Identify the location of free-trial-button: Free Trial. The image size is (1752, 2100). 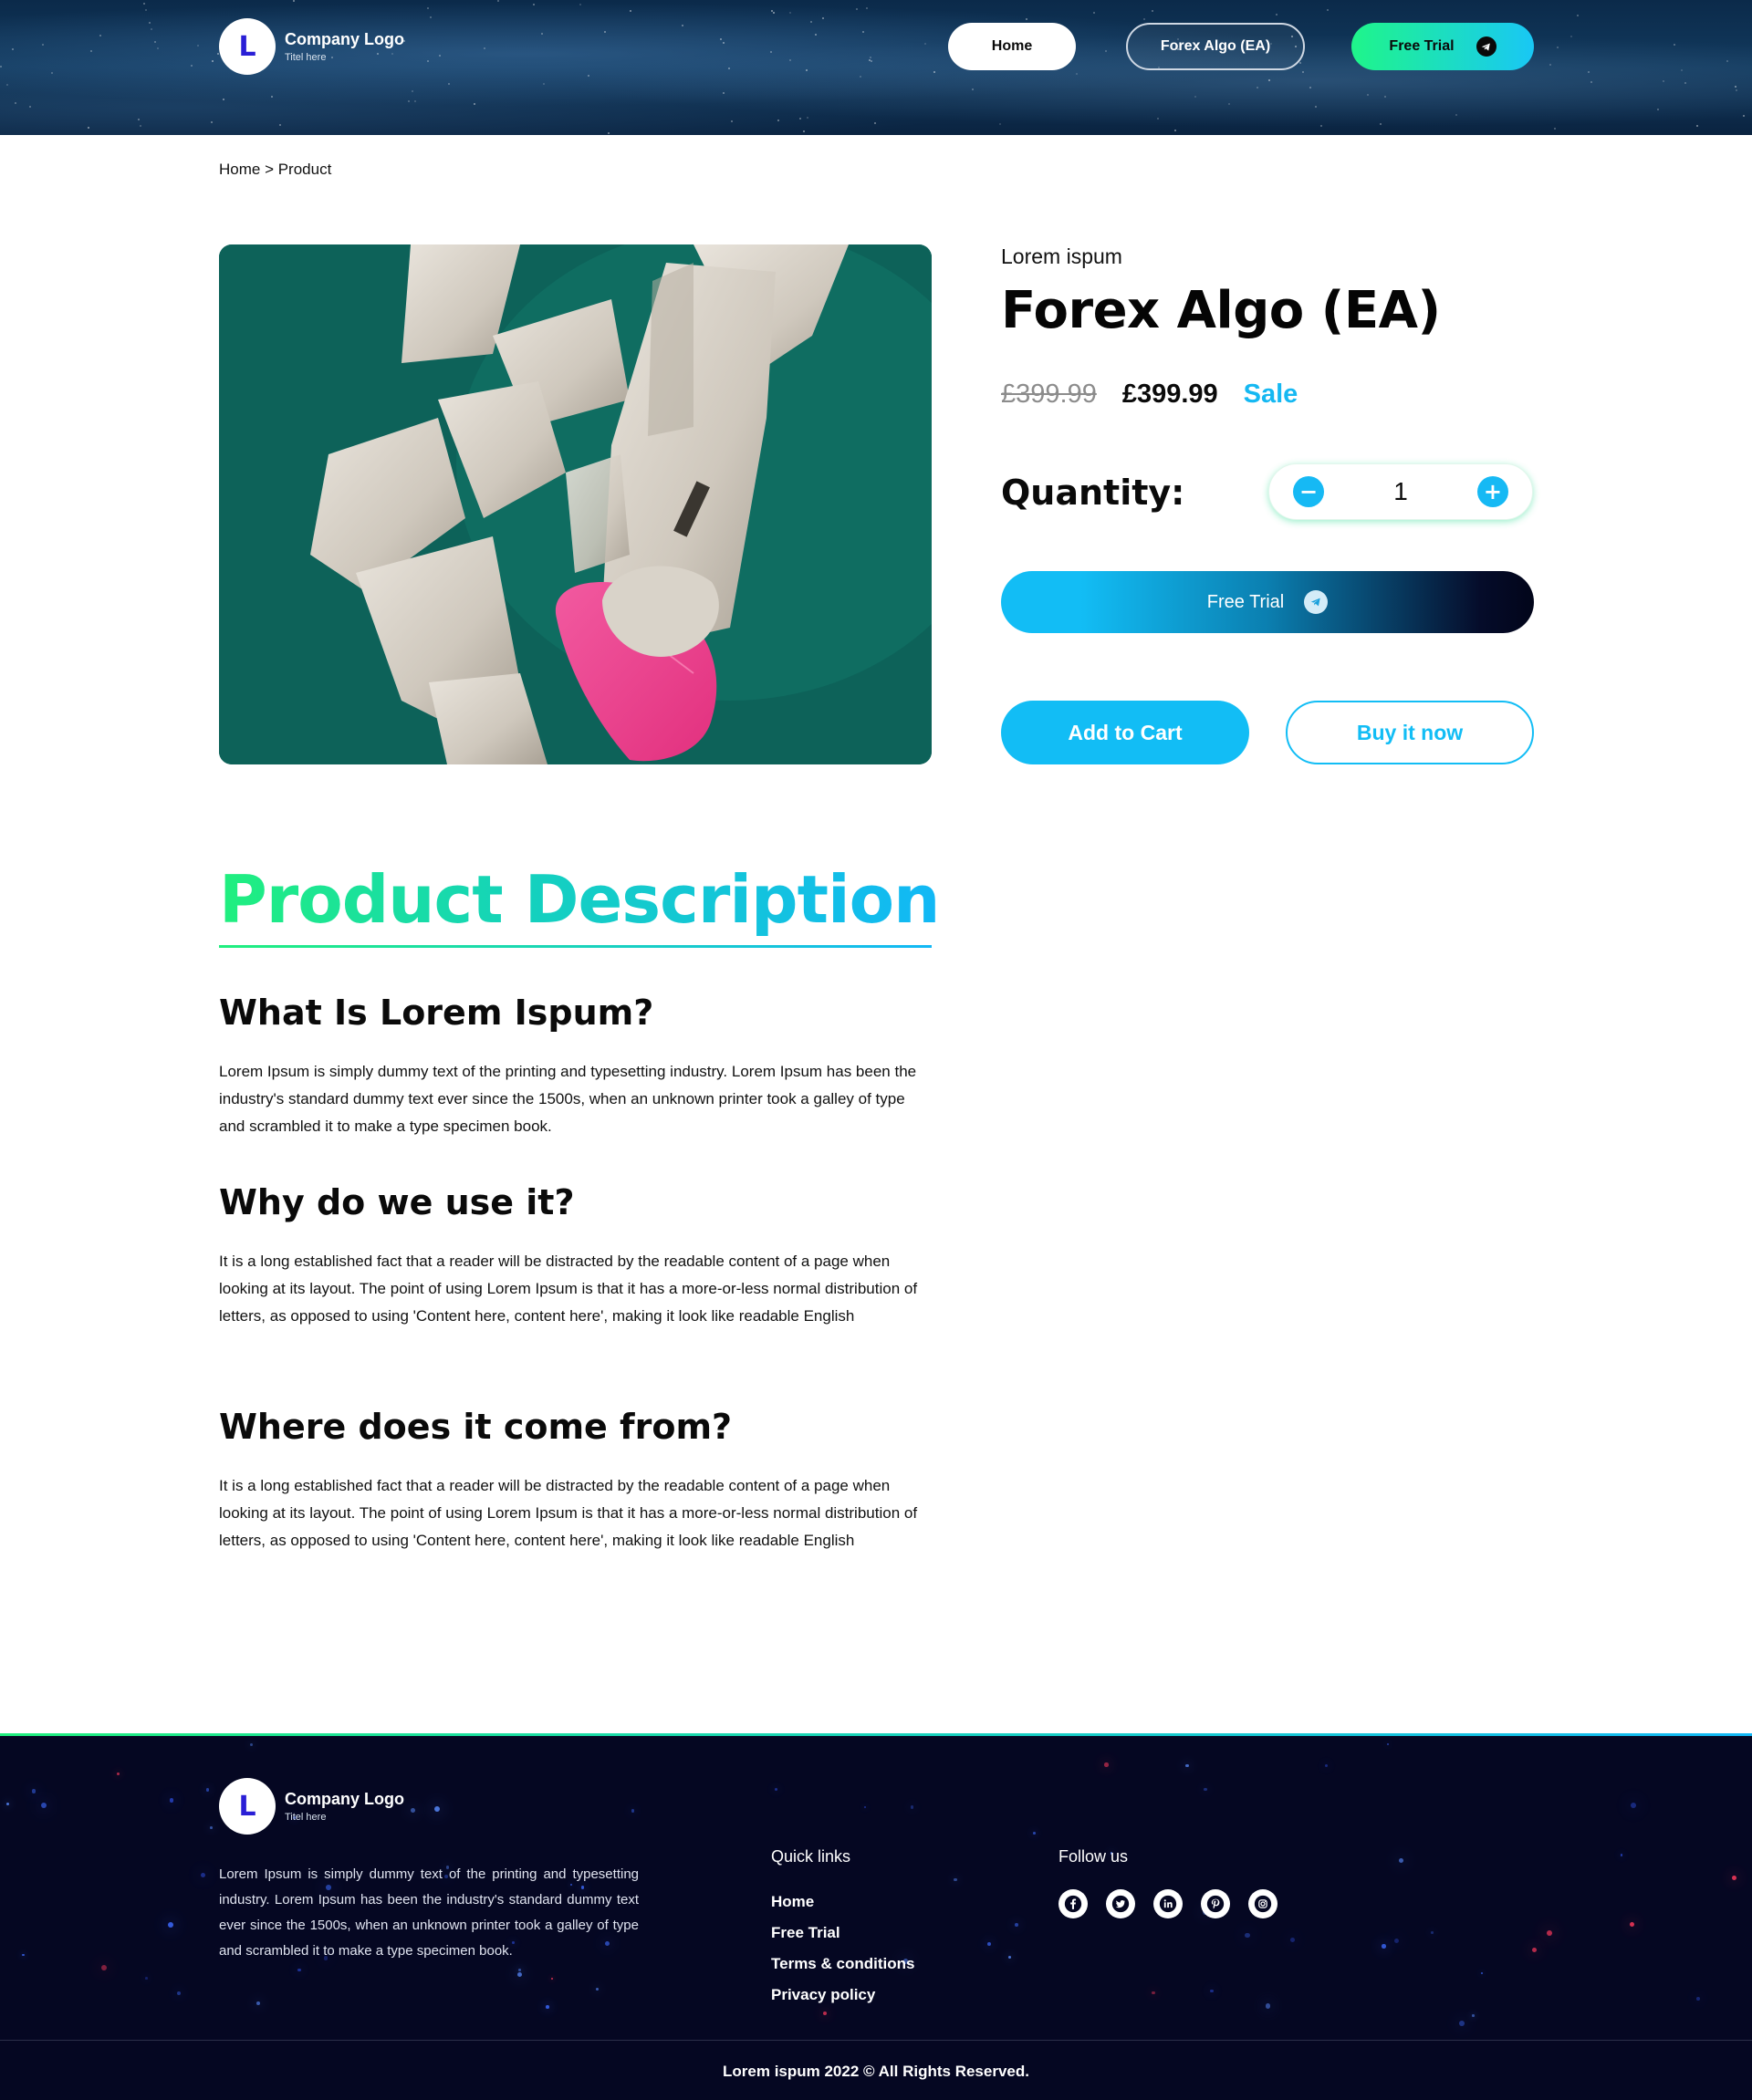
(1267, 602).